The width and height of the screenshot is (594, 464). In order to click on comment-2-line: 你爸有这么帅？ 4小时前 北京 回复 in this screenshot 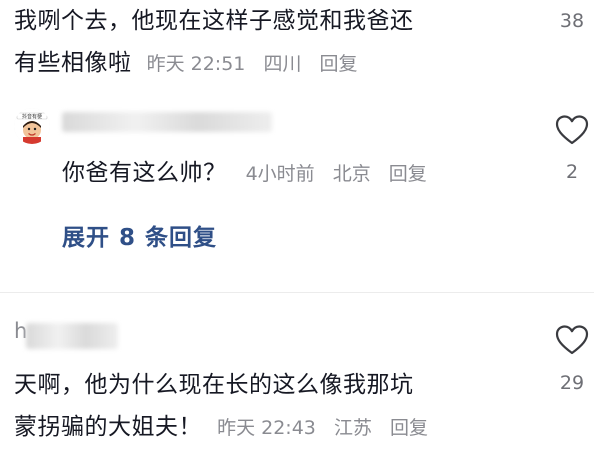, I will do `click(250, 173)`.